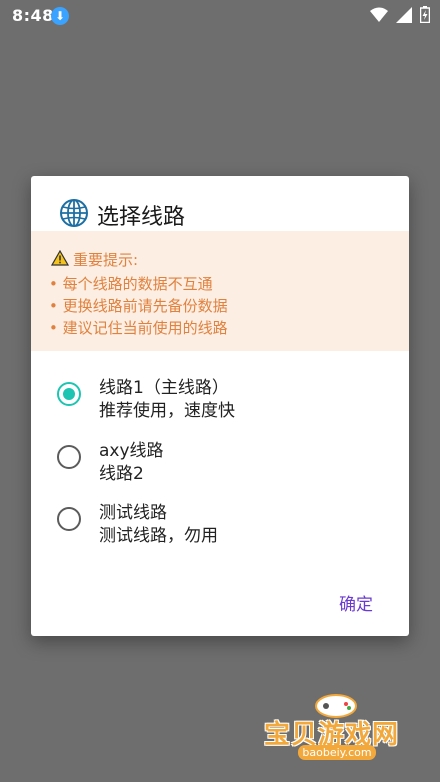  I want to click on wifi-icon, so click(379, 17).